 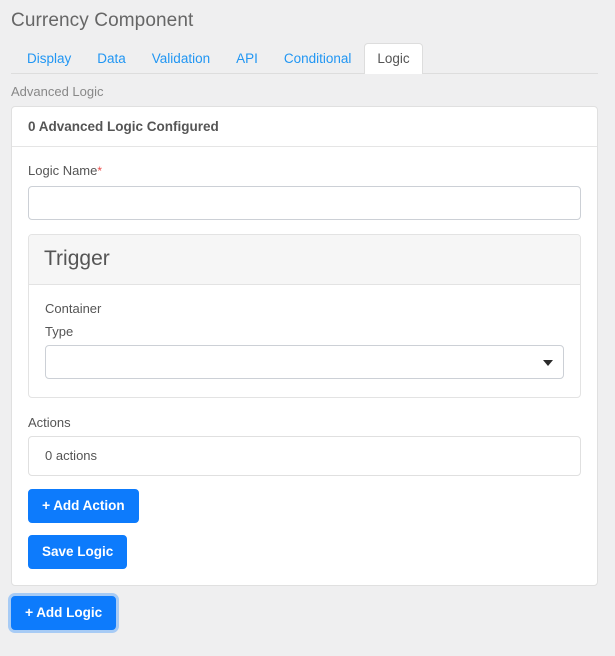 What do you see at coordinates (69, 612) in the screenshot?
I see `add-logic-label: Add Logic` at bounding box center [69, 612].